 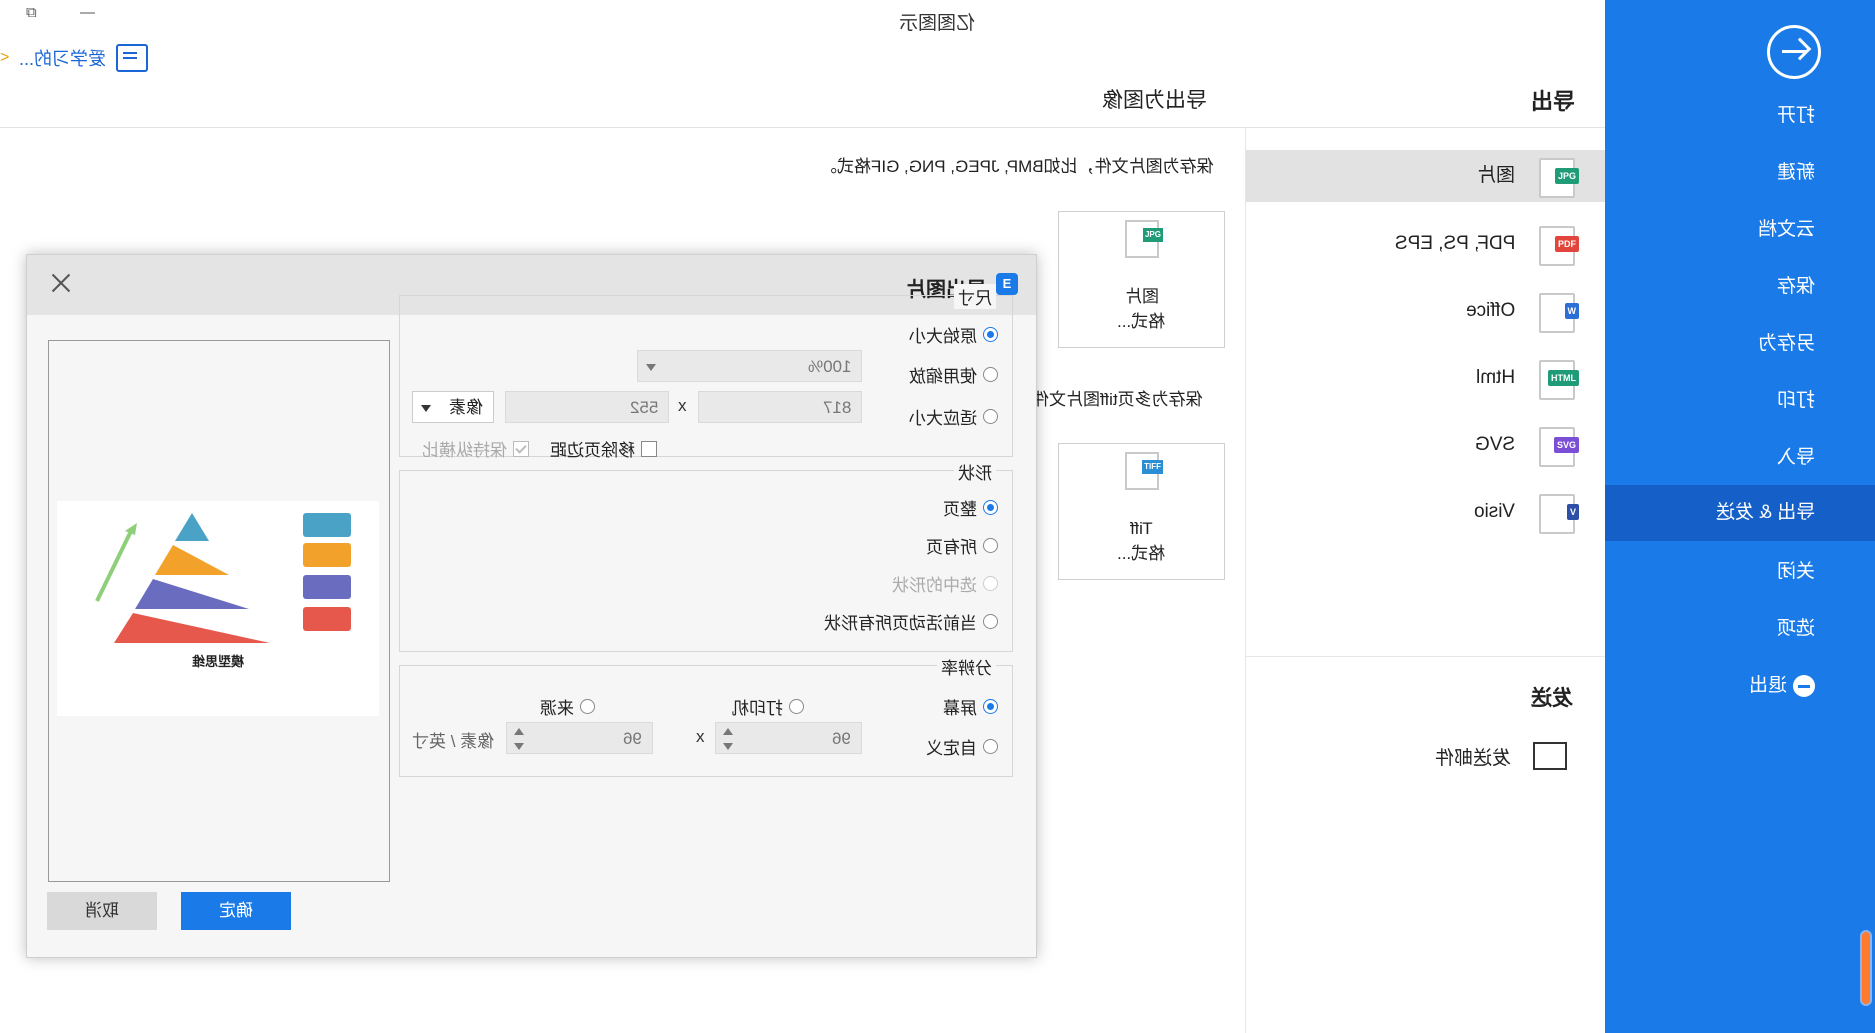 I want to click on resolution-group-title: 分辨率, so click(x=966, y=666).